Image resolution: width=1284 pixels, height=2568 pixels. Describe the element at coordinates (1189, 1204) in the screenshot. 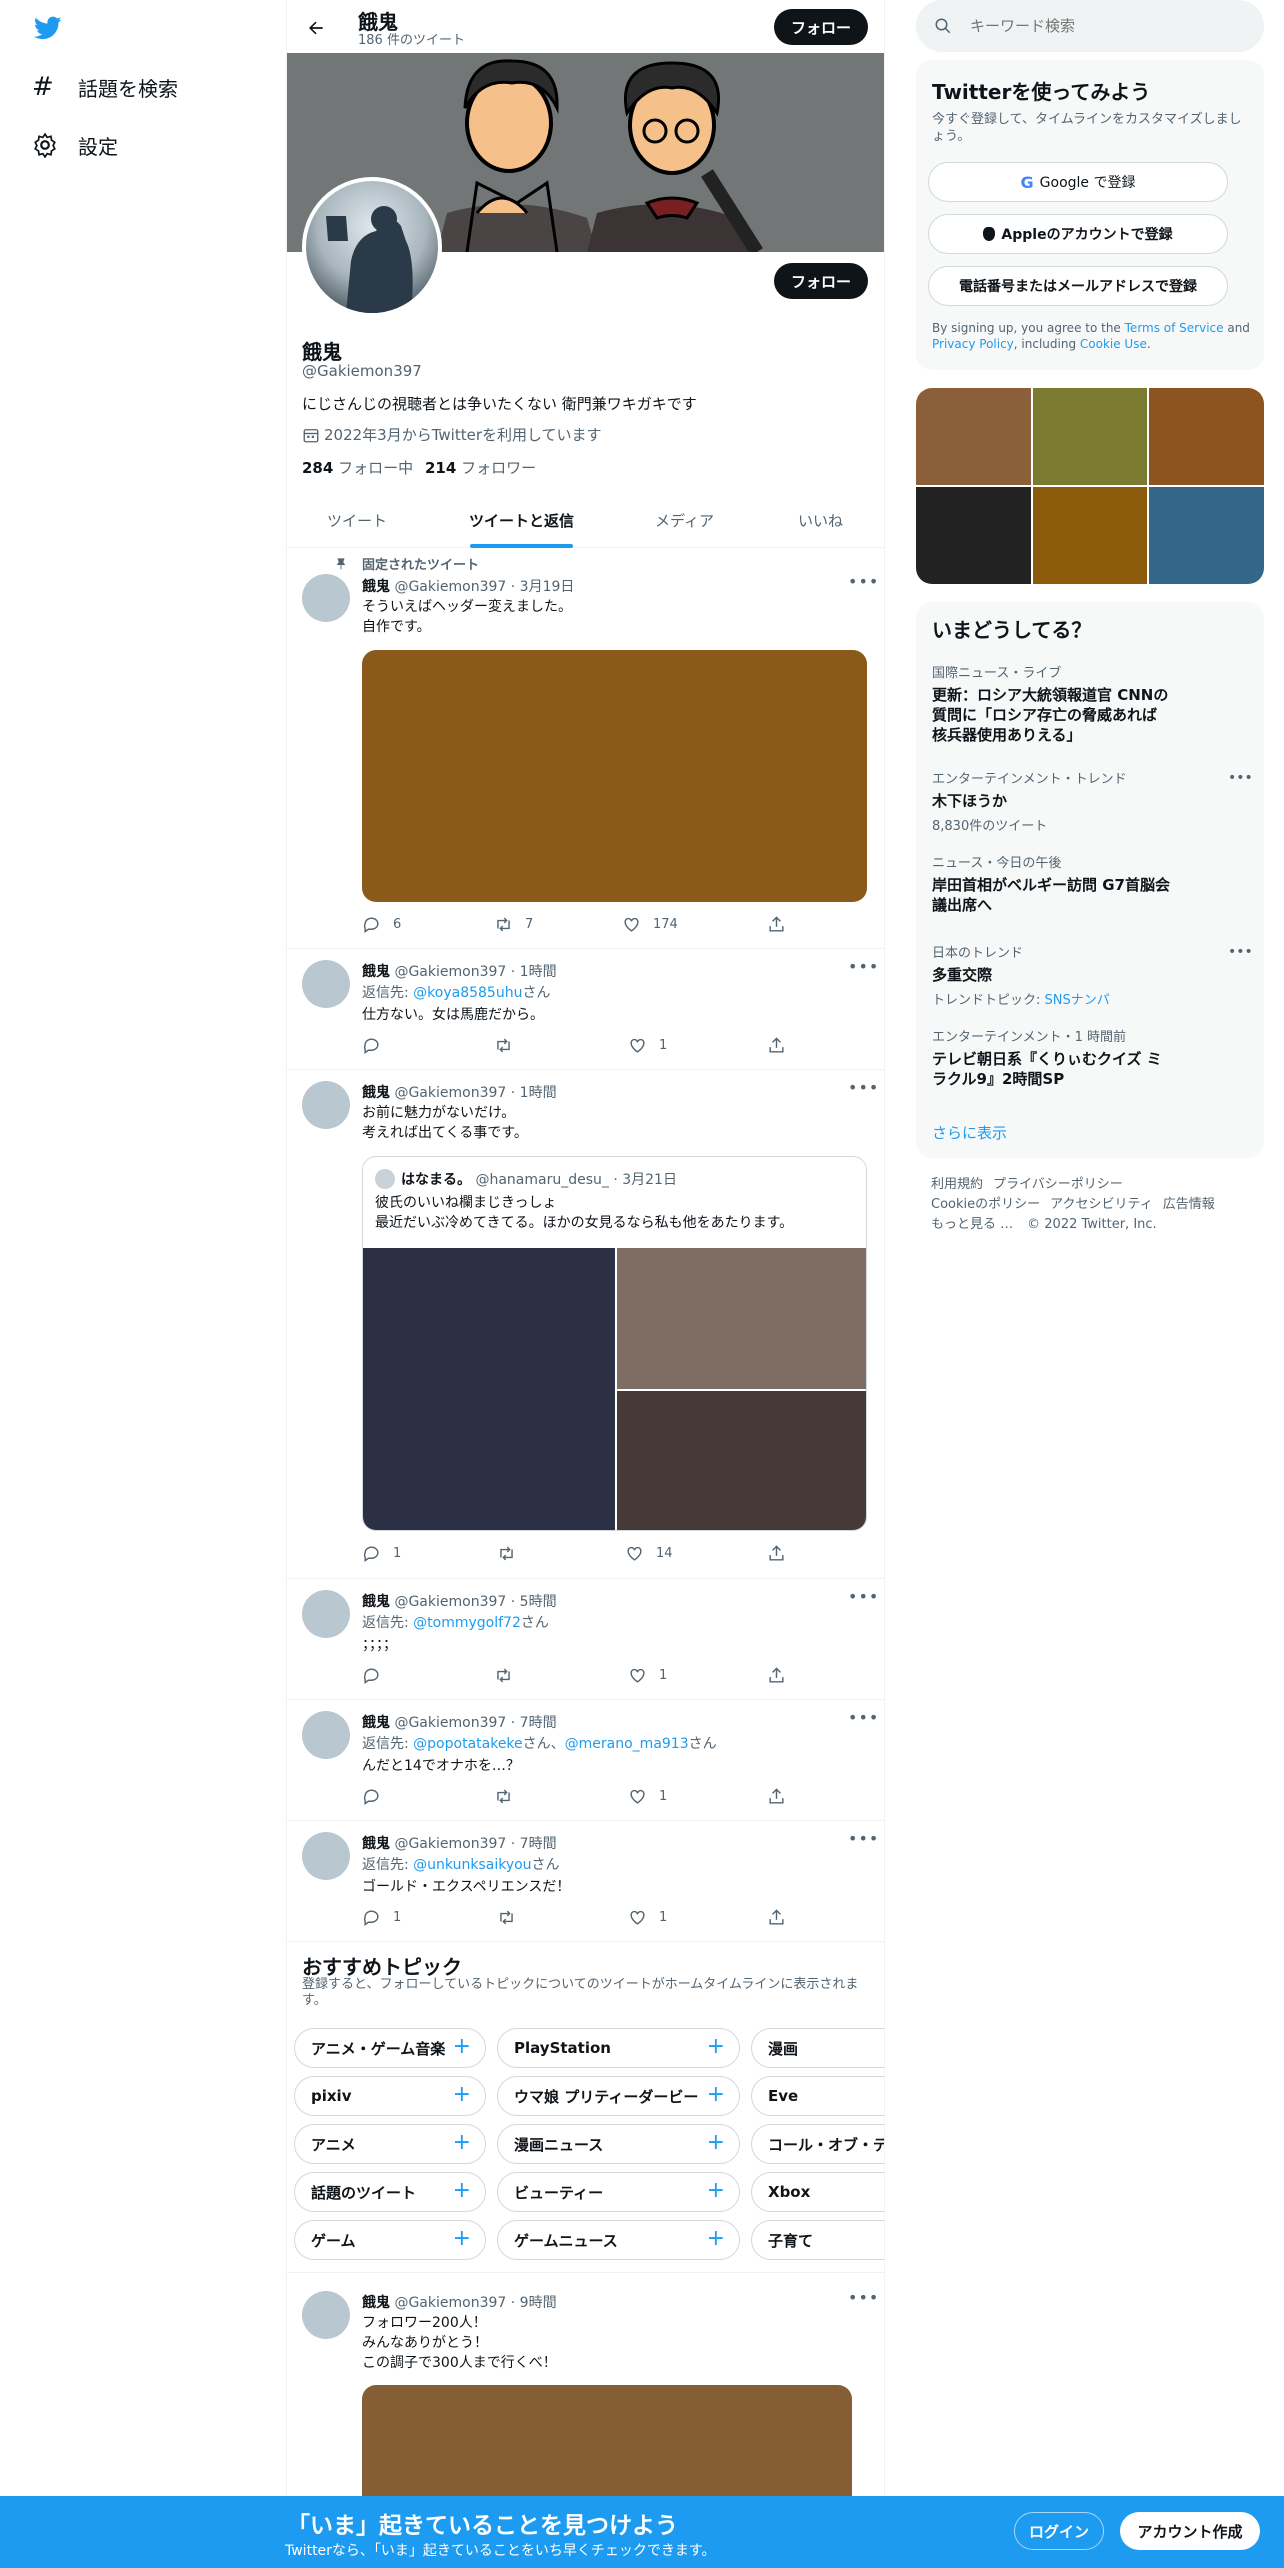

I see `footer-link: 広告情報` at that location.